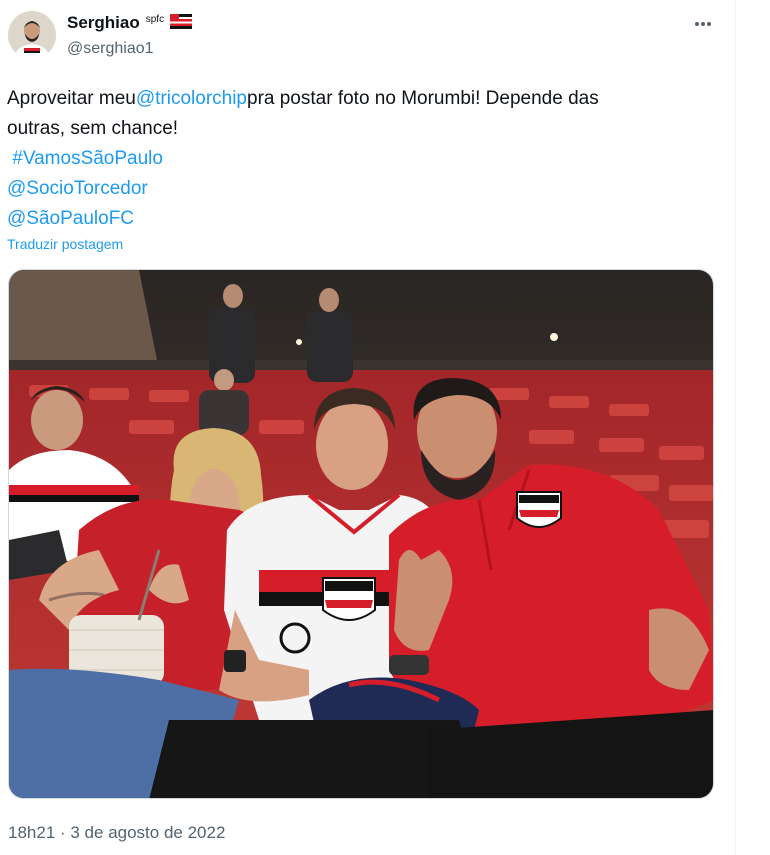 The height and width of the screenshot is (855, 770). What do you see at coordinates (181, 21) in the screenshot?
I see `sao-paulo-flag-icon` at bounding box center [181, 21].